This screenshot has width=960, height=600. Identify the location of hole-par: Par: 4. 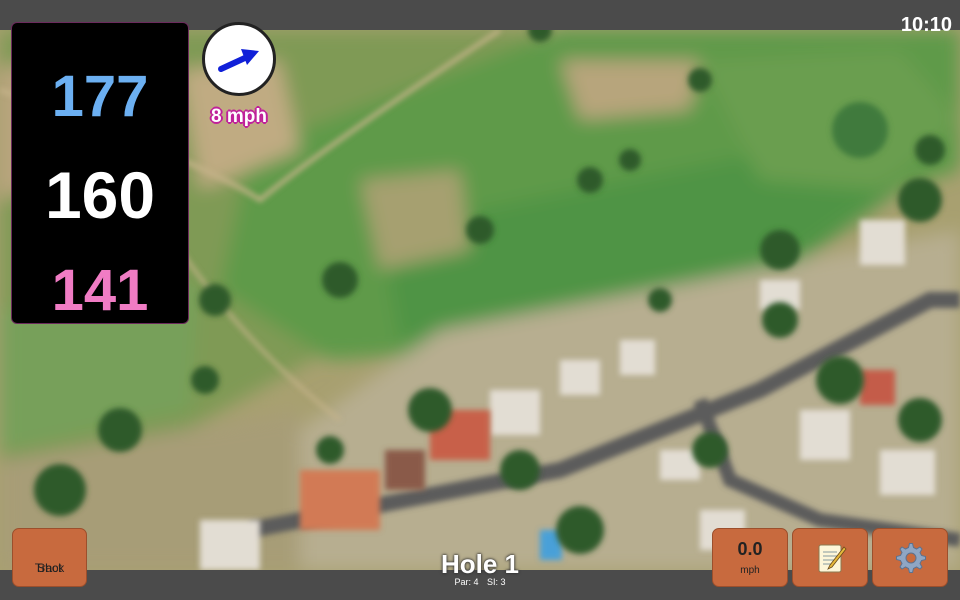
(466, 582).